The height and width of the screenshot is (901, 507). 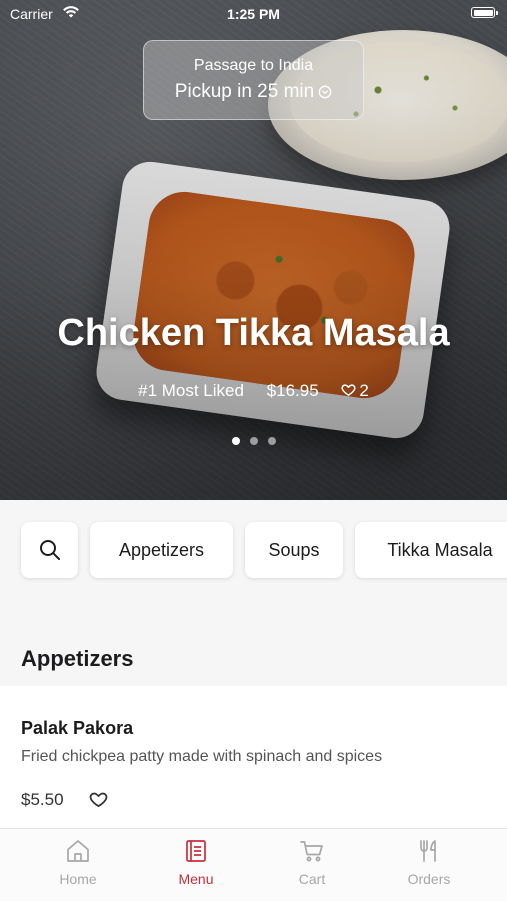 I want to click on pickup-time: Pickup in 25 min, so click(x=253, y=92).